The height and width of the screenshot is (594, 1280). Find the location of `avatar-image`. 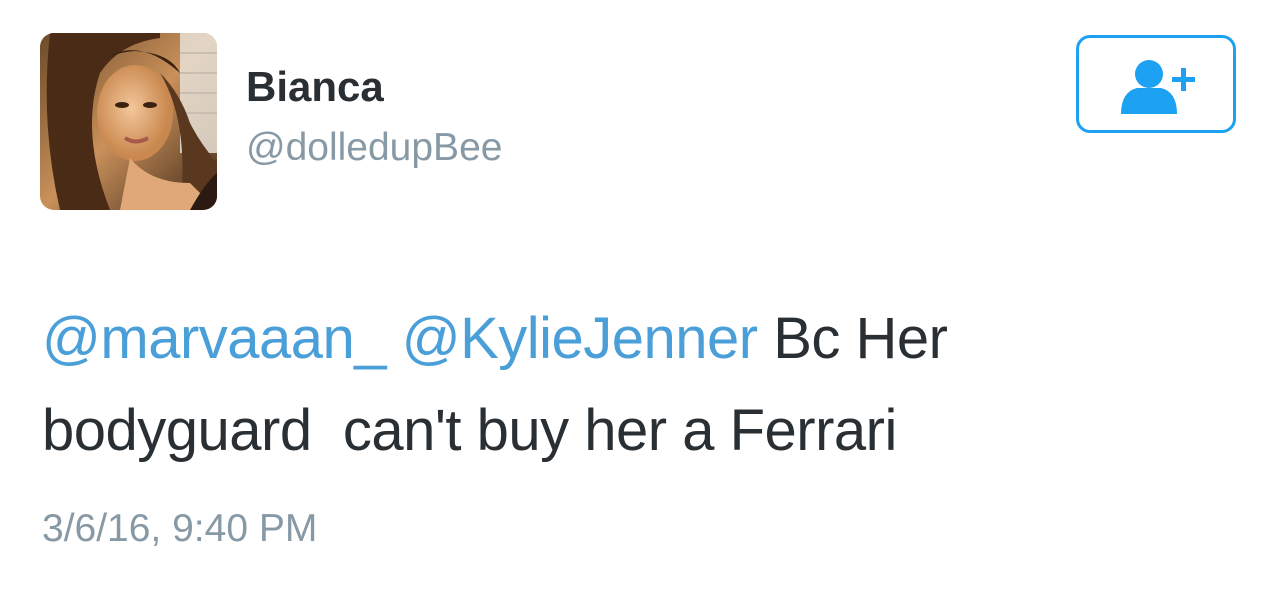

avatar-image is located at coordinates (128, 121).